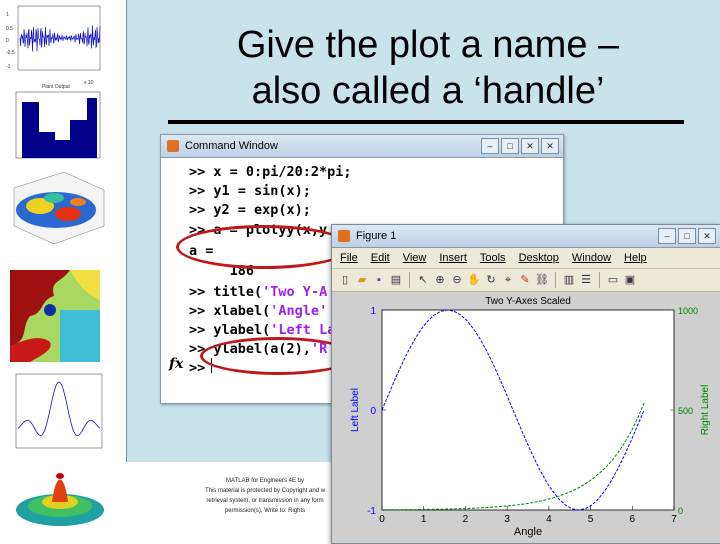 The width and height of the screenshot is (720, 544). What do you see at coordinates (526, 236) in the screenshot?
I see `figure-window-titlebar: Figure 1 ‒ □ ✕` at bounding box center [526, 236].